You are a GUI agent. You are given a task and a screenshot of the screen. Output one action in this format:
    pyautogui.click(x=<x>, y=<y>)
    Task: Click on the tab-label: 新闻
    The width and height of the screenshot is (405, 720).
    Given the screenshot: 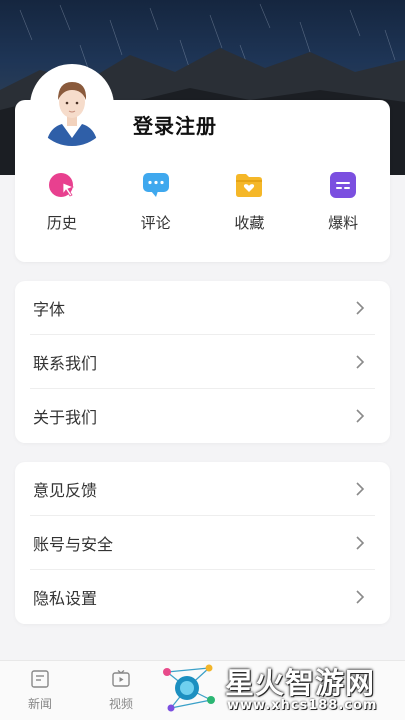 What is the action you would take?
    pyautogui.click(x=39, y=704)
    